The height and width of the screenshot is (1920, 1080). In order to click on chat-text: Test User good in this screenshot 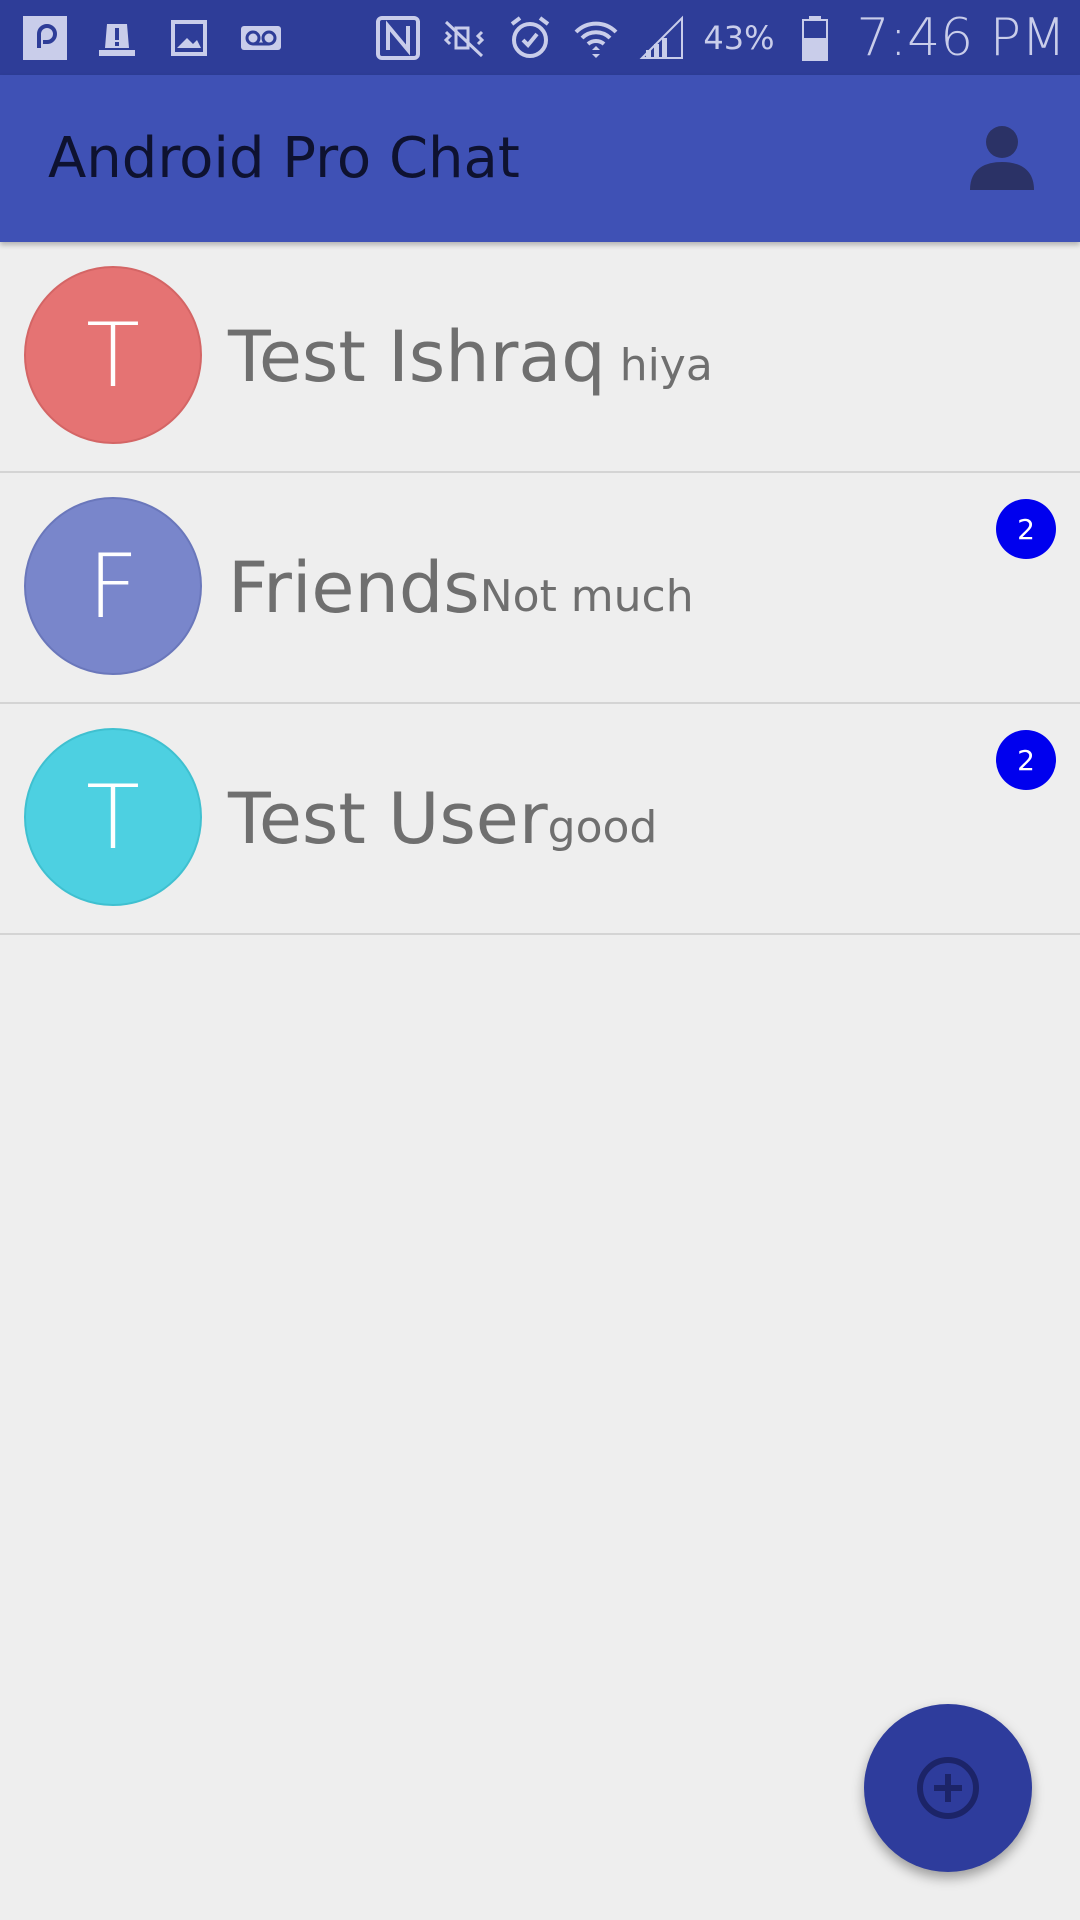, I will do `click(442, 818)`.